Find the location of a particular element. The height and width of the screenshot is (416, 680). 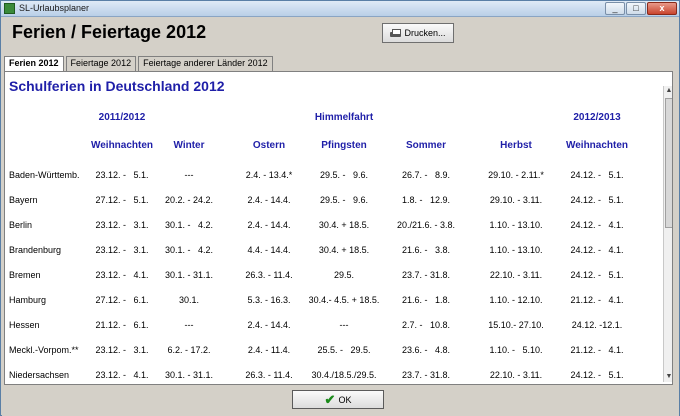

scroll-up-icon: ▲ is located at coordinates (668, 91).